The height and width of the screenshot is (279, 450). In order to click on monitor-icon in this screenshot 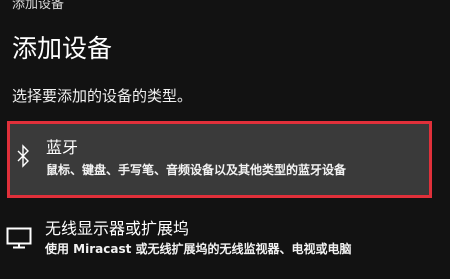, I will do `click(19, 238)`.